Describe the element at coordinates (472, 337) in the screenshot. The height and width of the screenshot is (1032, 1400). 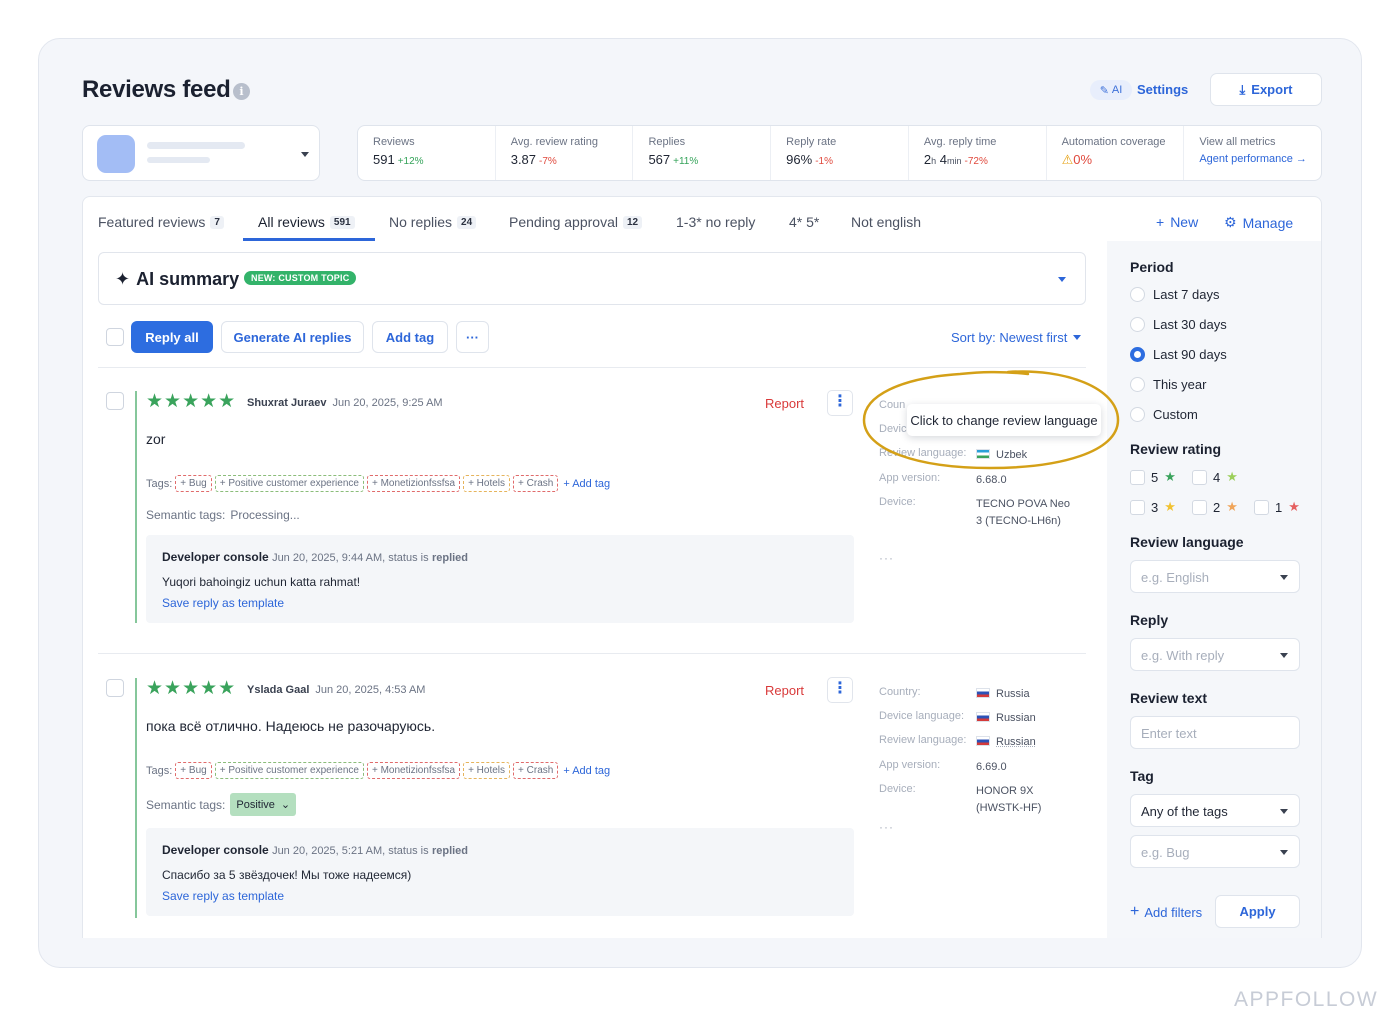
I see `more-actions-button: ···` at that location.